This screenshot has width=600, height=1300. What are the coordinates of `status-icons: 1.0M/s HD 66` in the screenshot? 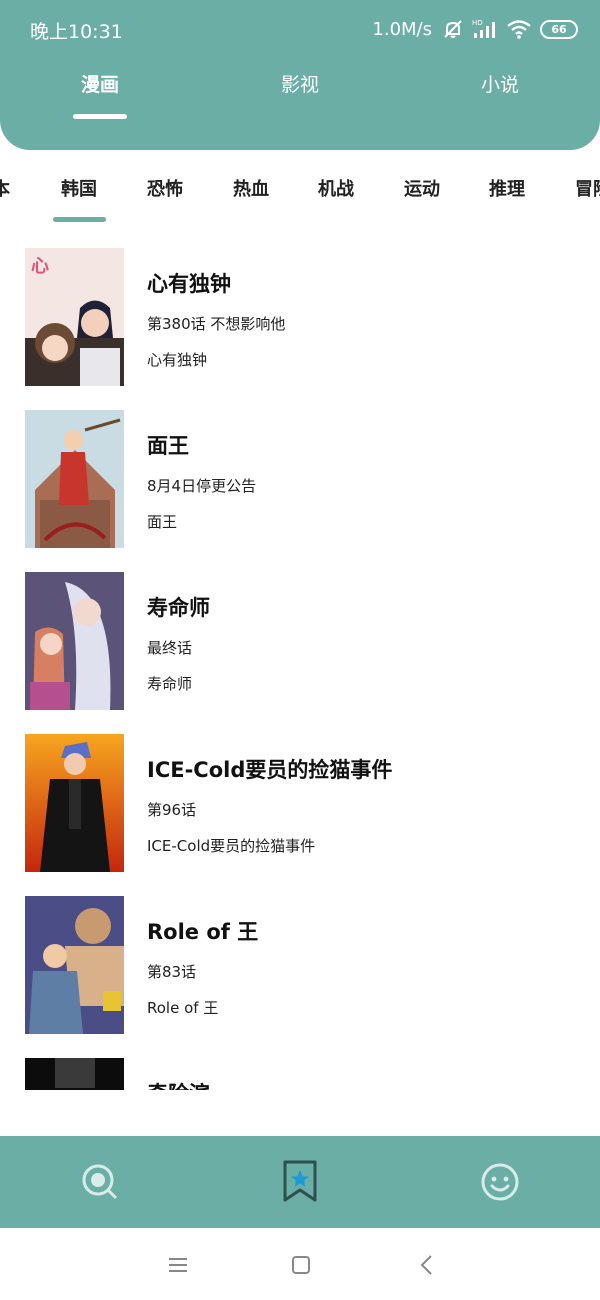 It's located at (475, 29).